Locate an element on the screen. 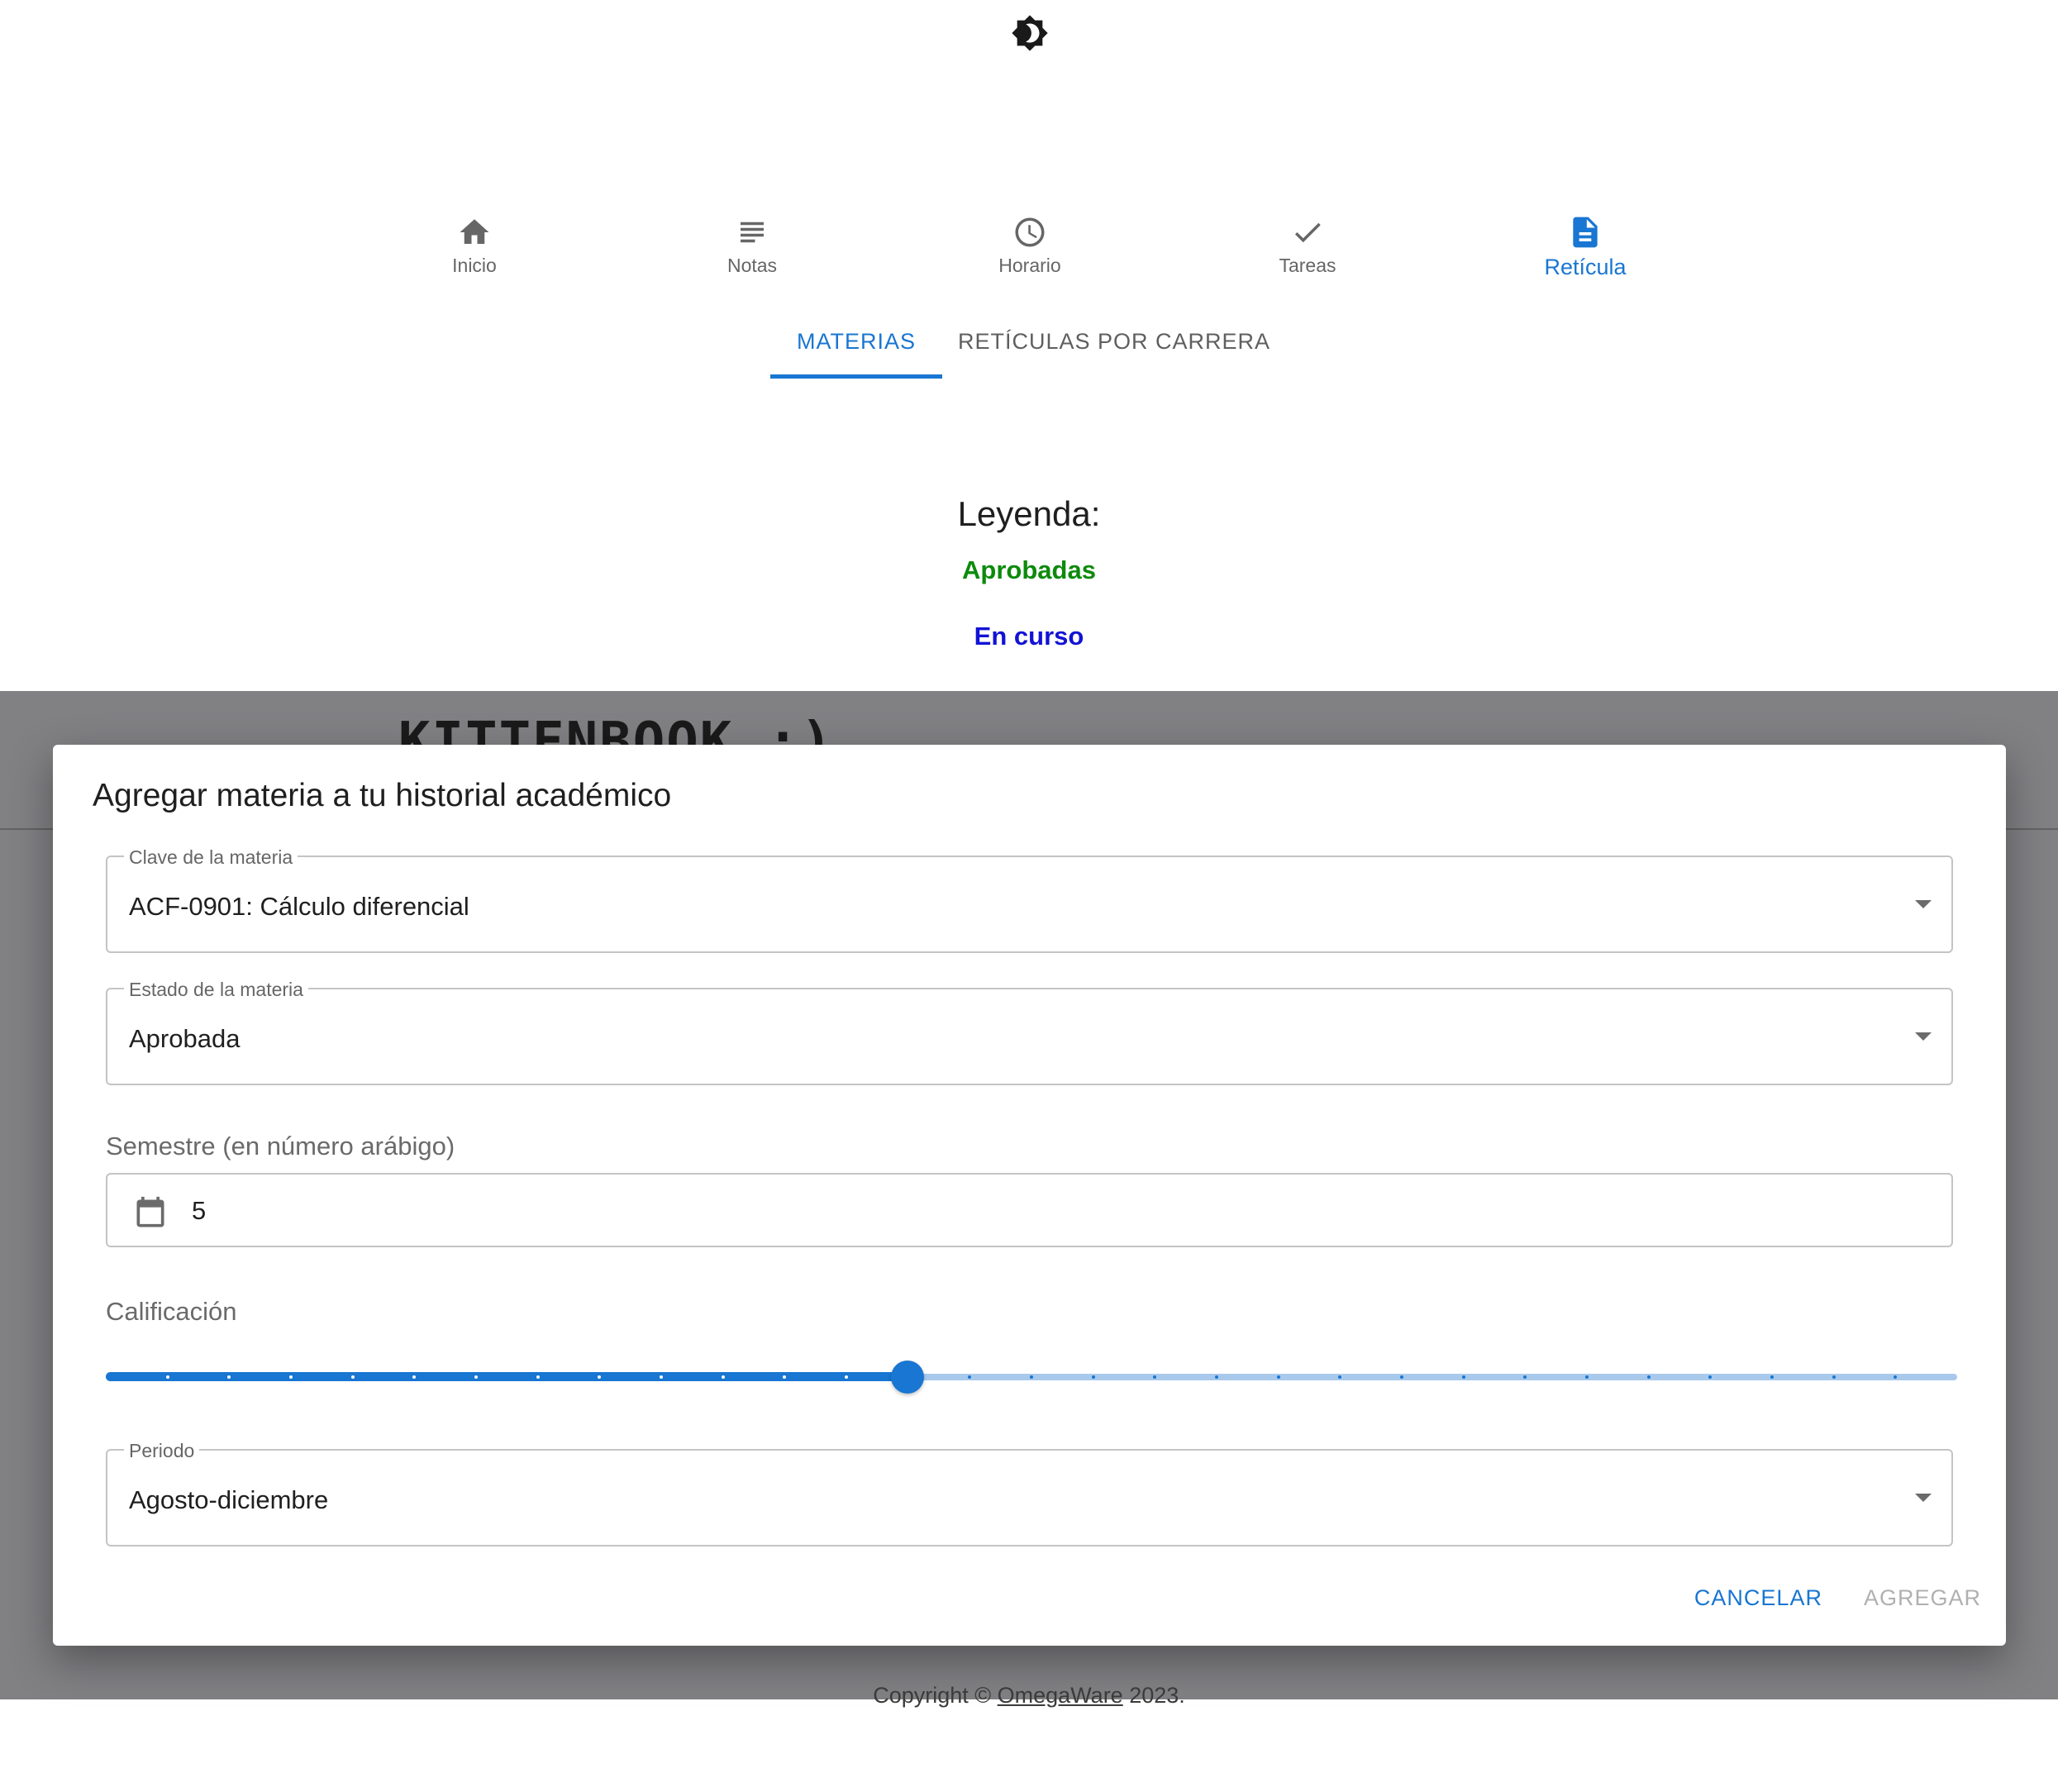 The height and width of the screenshot is (1792, 2058). check-icon is located at coordinates (1308, 232).